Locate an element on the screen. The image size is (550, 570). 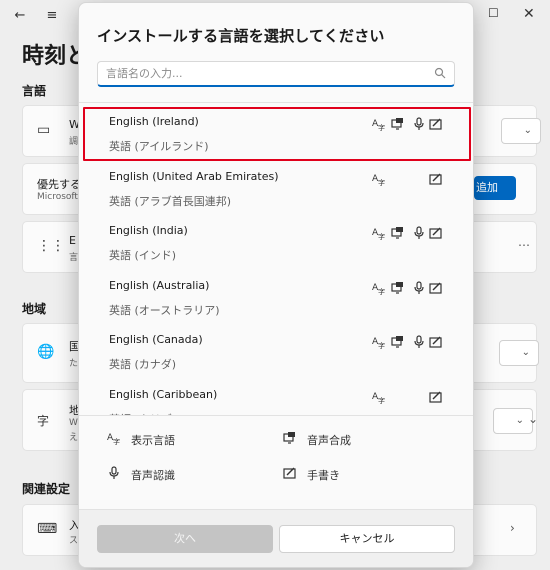
maximize-icon: ☐ is located at coordinates (493, 13).